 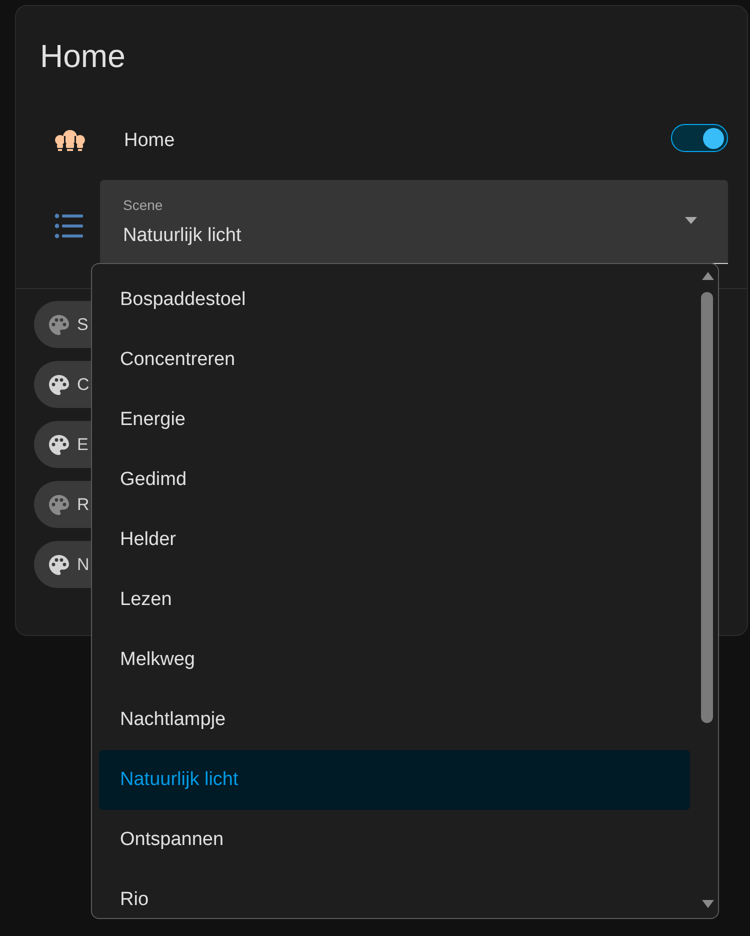 What do you see at coordinates (394, 660) in the screenshot?
I see `menu-item: Melkweg` at bounding box center [394, 660].